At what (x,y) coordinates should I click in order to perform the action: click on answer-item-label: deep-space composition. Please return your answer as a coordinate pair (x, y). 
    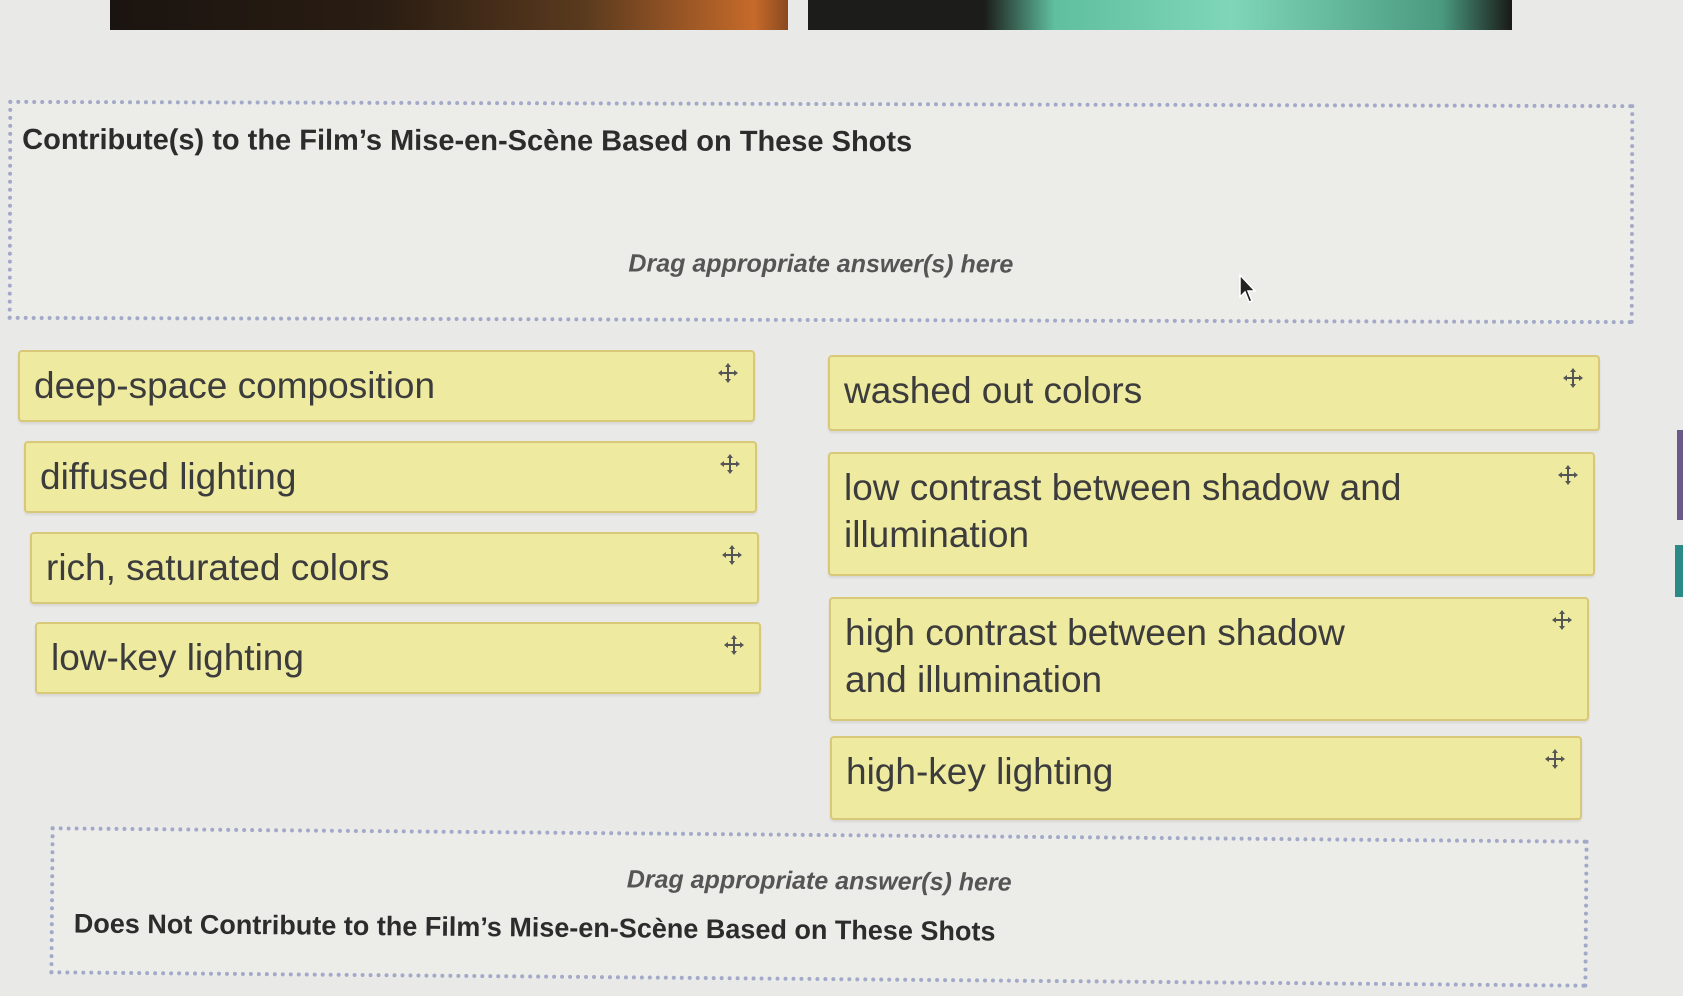
    Looking at the image, I should click on (235, 385).